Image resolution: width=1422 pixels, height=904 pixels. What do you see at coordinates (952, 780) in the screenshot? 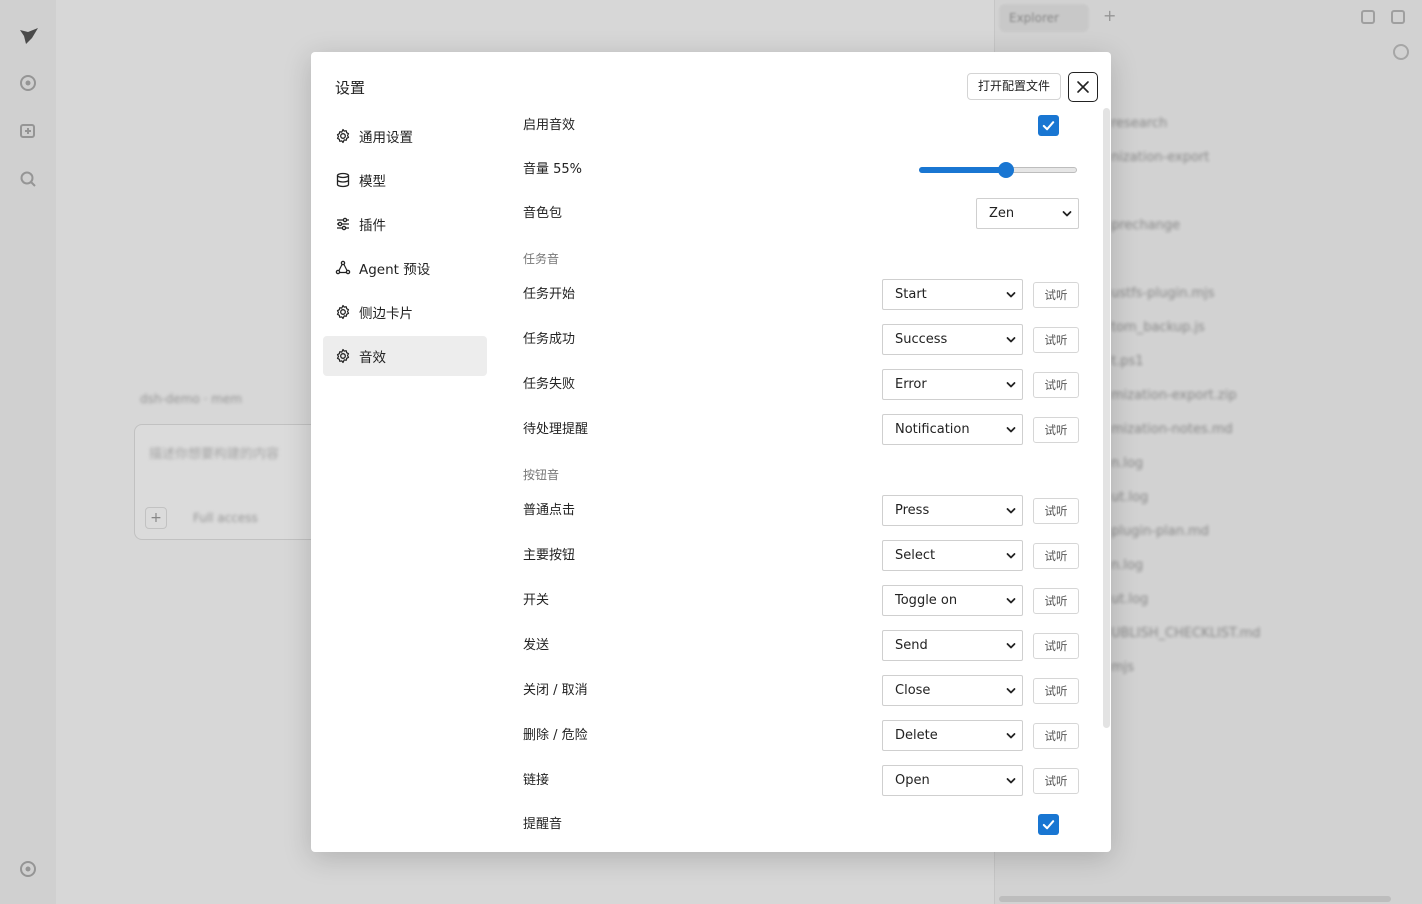
I see `button-sound-select: Open` at bounding box center [952, 780].